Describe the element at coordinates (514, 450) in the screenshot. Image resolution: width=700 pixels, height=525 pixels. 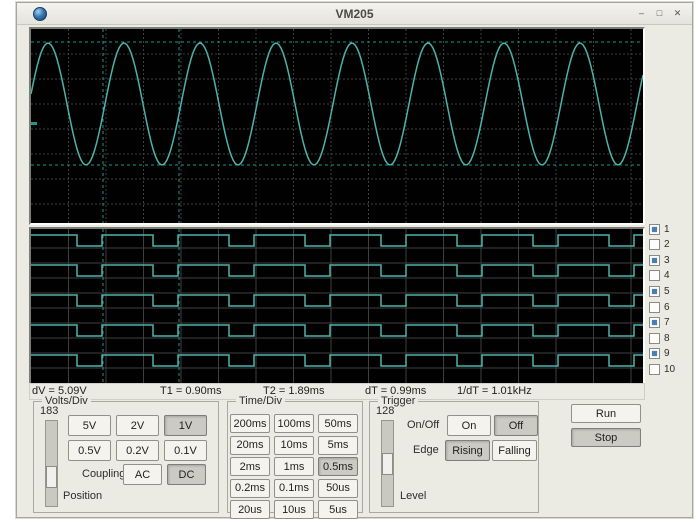
I see `trigger-edge-btn-falling: Falling` at that location.